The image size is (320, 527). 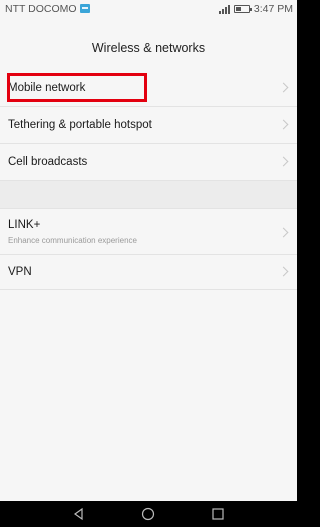 I want to click on notification-icon, so click(x=84, y=8).